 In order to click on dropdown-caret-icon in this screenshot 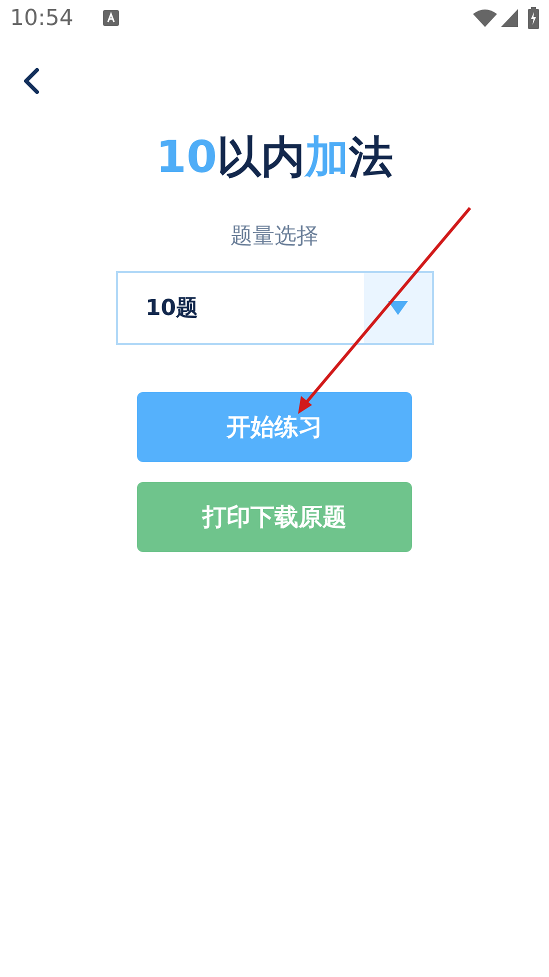, I will do `click(398, 308)`.